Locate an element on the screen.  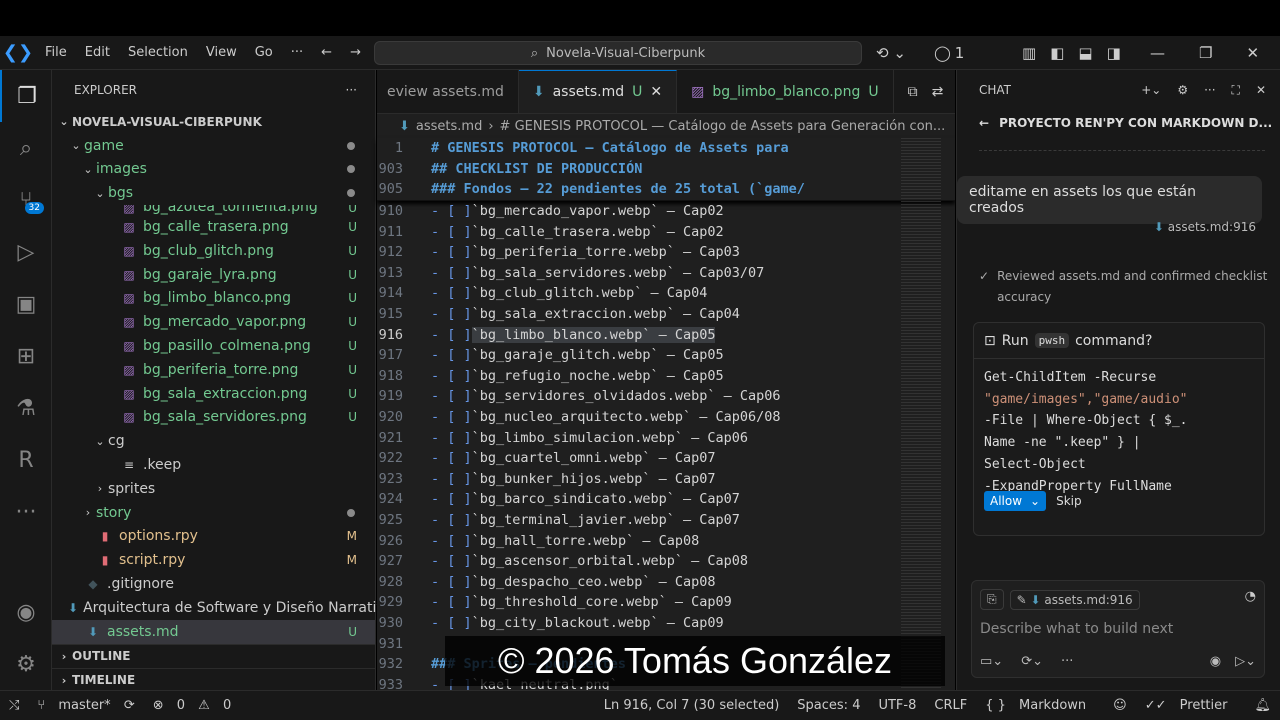
chat-more-icon: ··· is located at coordinates (1209, 90).